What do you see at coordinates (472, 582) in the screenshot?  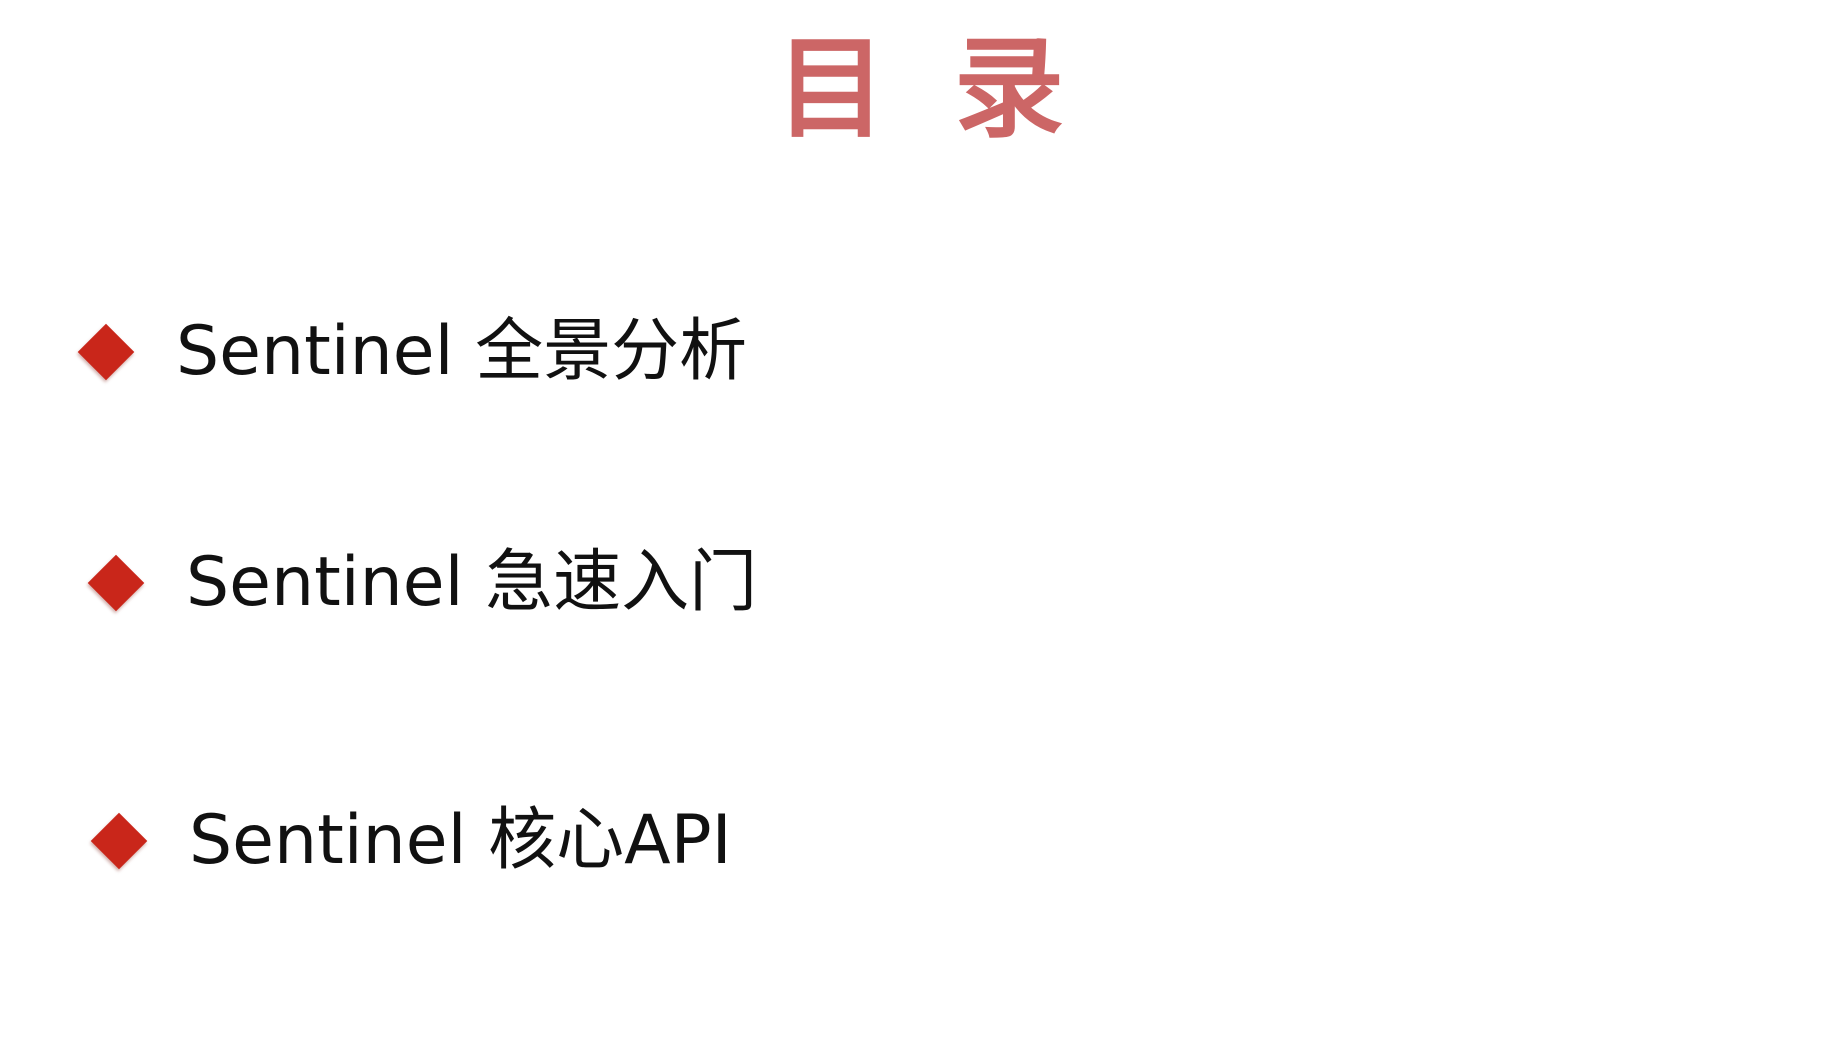 I see `toc-item-label: Sentinel 急速入门` at bounding box center [472, 582].